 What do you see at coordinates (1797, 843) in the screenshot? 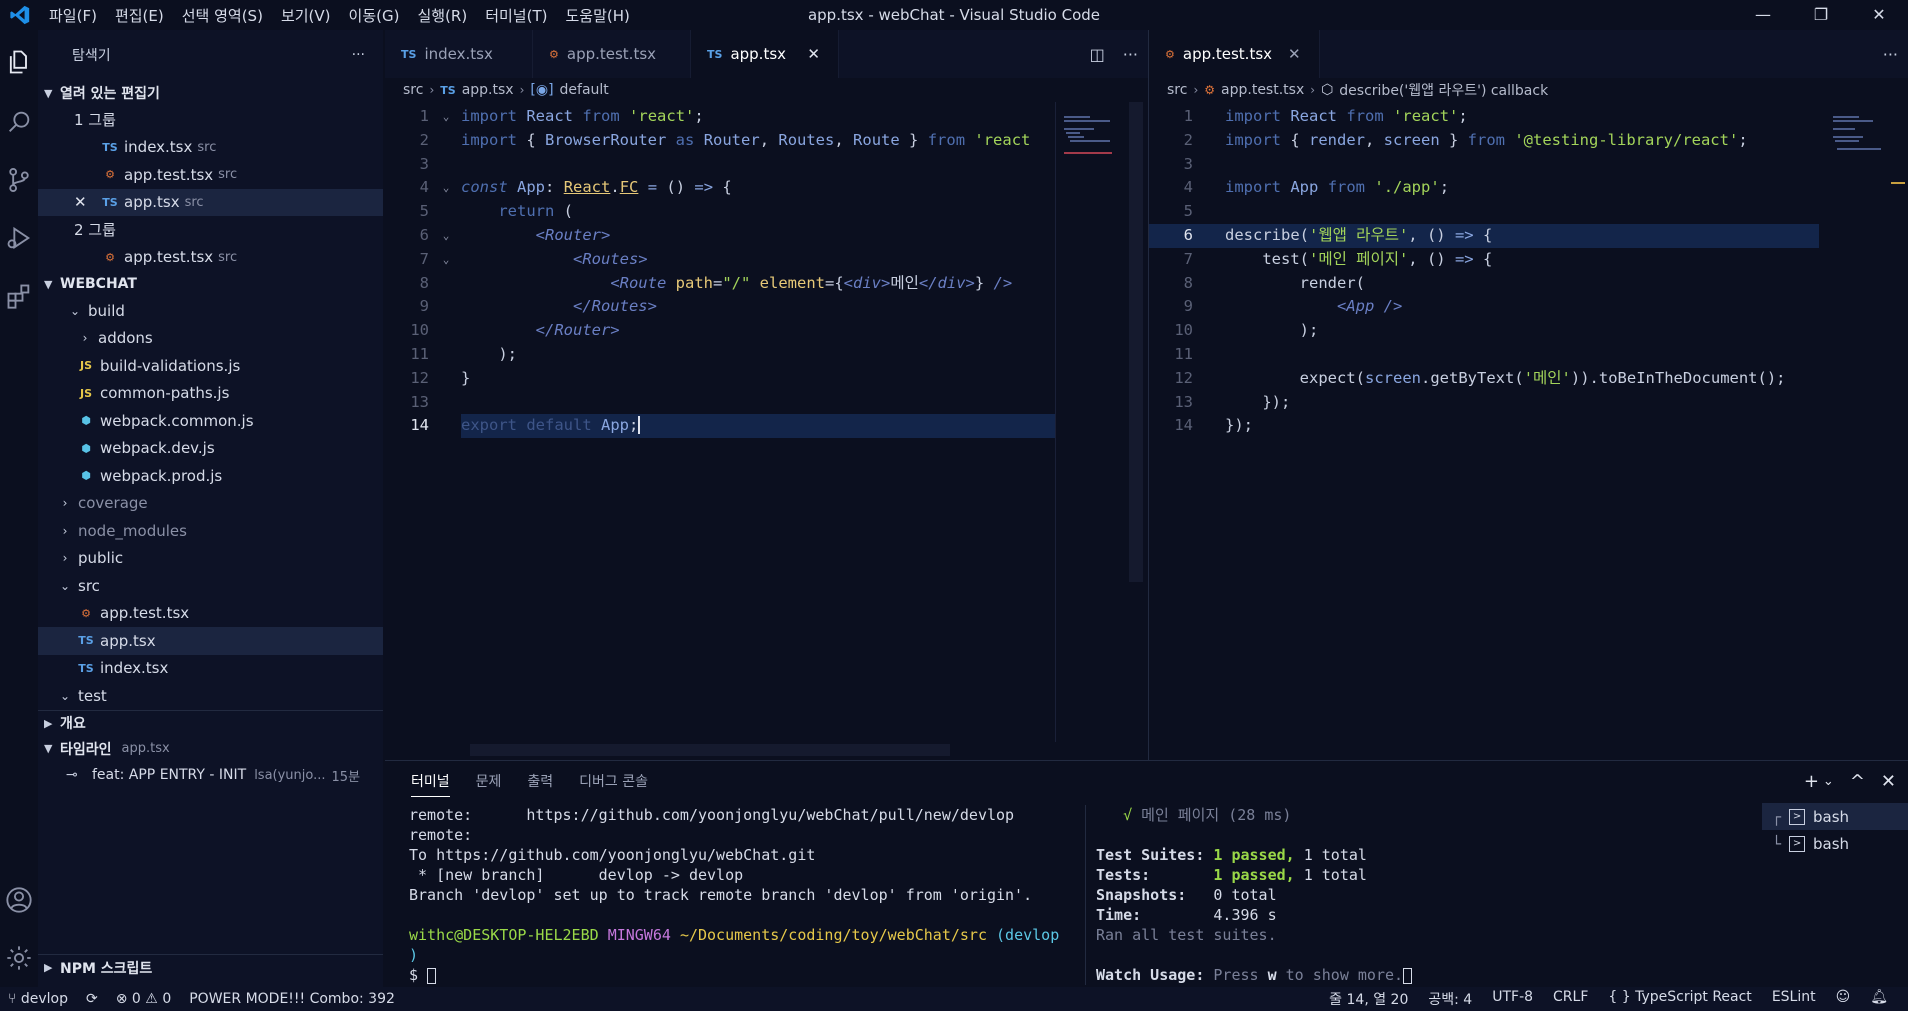
I see `terminal-icon: >` at bounding box center [1797, 843].